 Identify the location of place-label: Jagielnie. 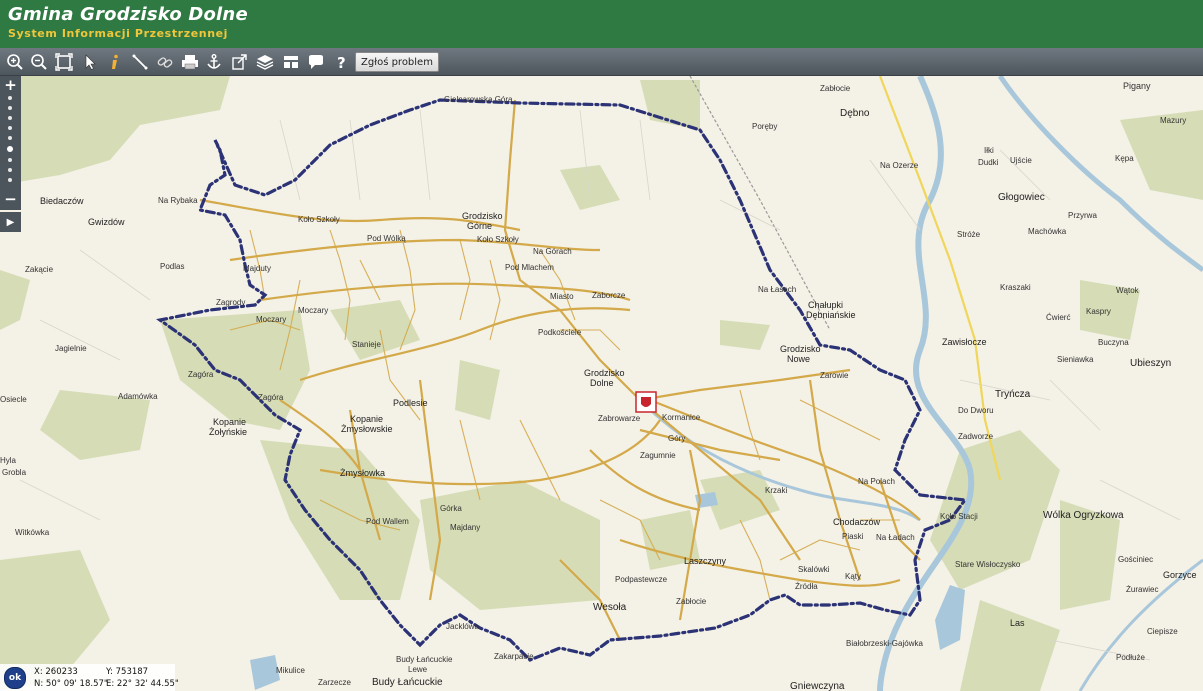
(71, 348).